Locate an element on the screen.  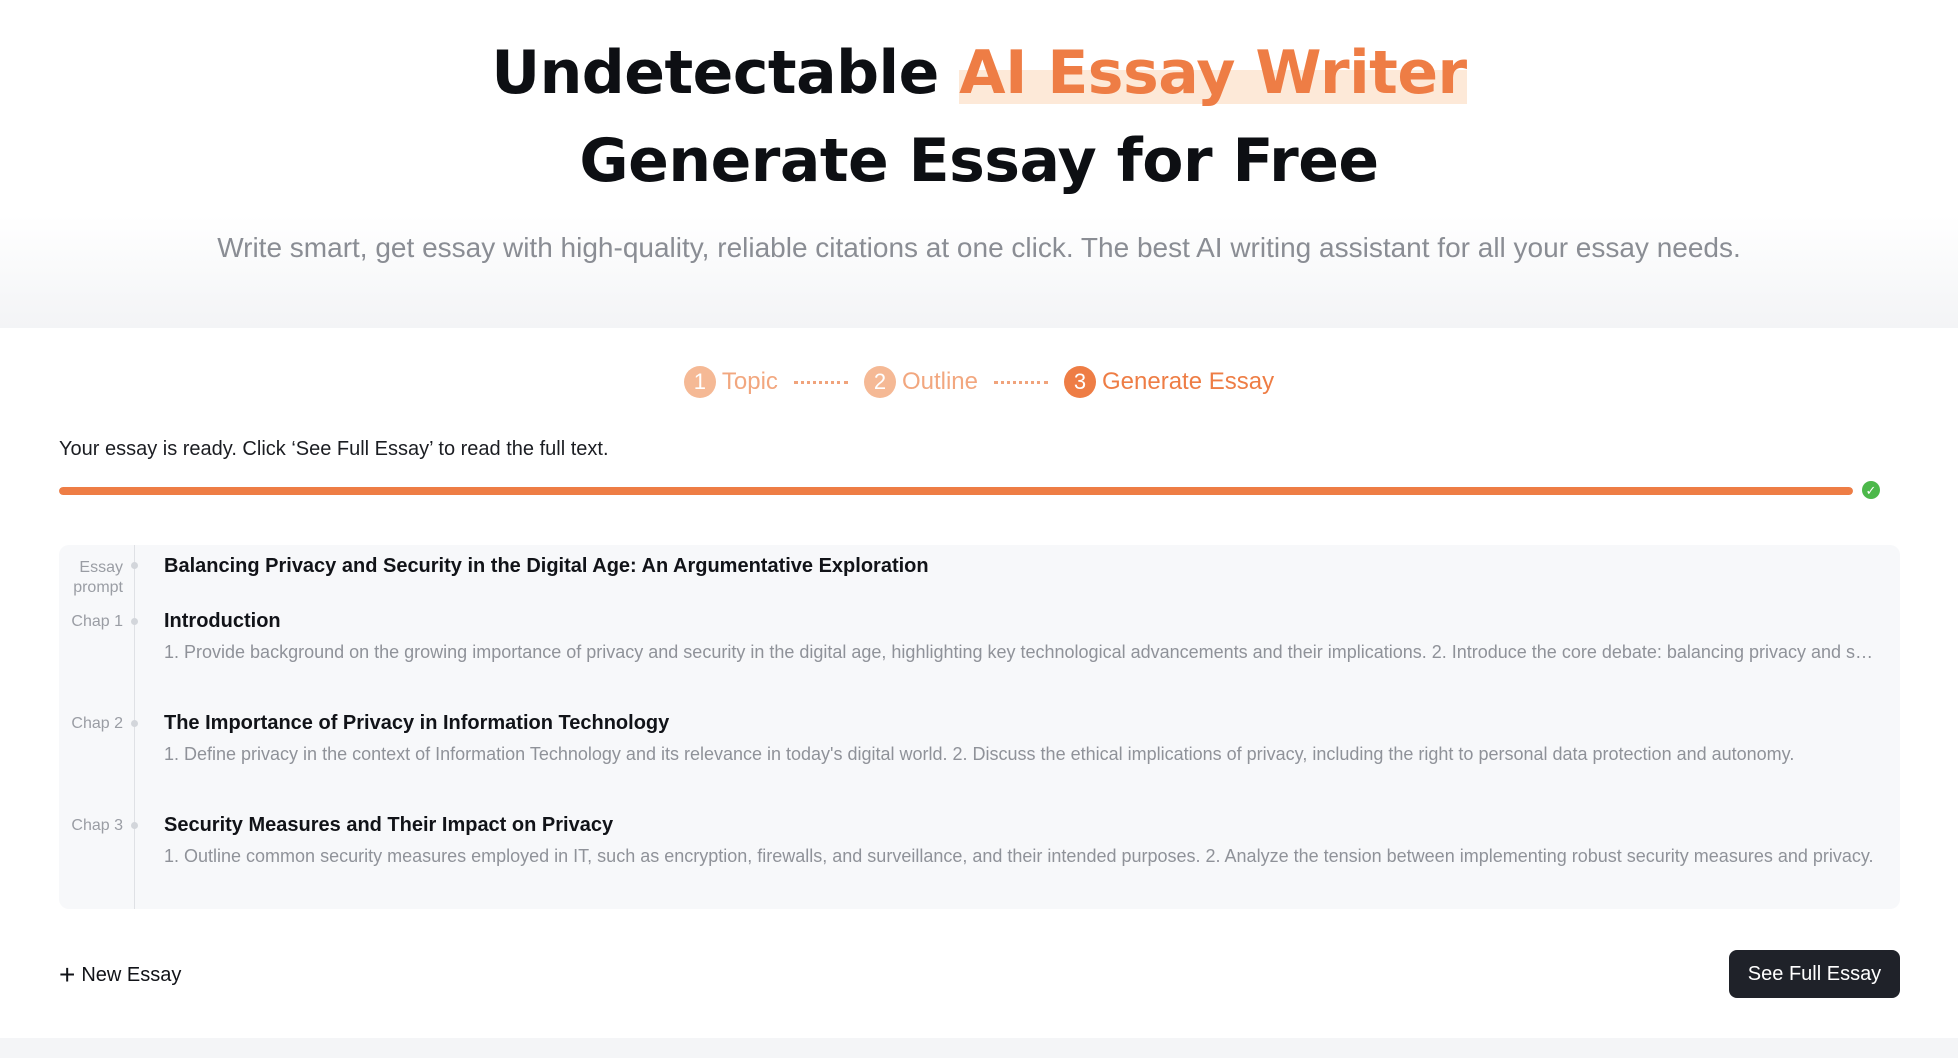
chapter-label: Chap 1 is located at coordinates (97, 621).